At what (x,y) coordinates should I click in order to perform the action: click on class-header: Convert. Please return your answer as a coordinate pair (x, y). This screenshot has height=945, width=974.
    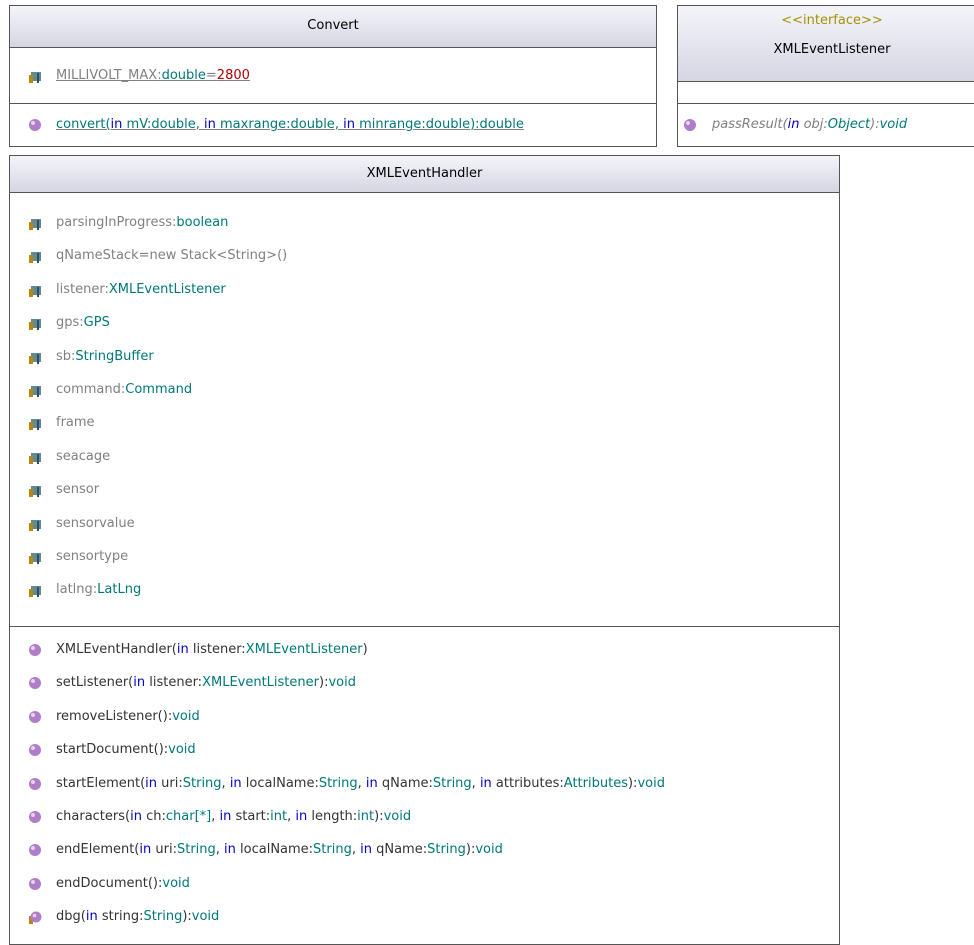
    Looking at the image, I should click on (333, 27).